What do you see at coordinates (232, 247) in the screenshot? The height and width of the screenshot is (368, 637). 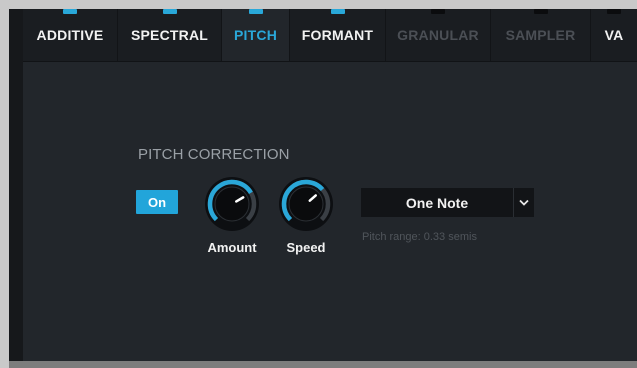 I see `amount-label: Amount` at bounding box center [232, 247].